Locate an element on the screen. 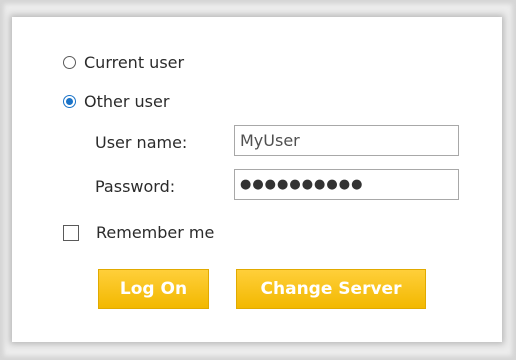 This screenshot has width=516, height=360. other-user-radio is located at coordinates (69, 101).